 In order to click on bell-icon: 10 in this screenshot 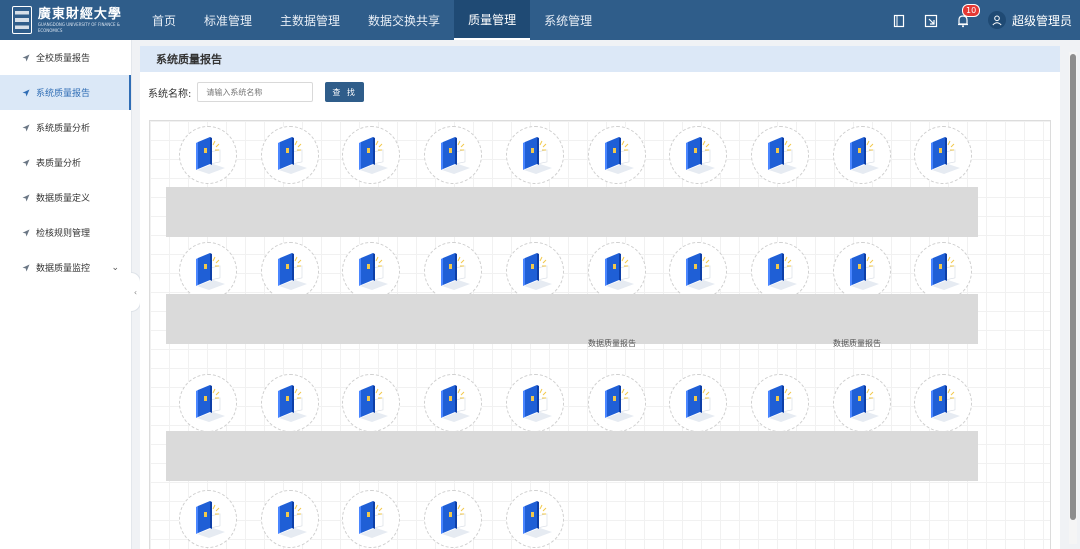, I will do `click(968, 16)`.